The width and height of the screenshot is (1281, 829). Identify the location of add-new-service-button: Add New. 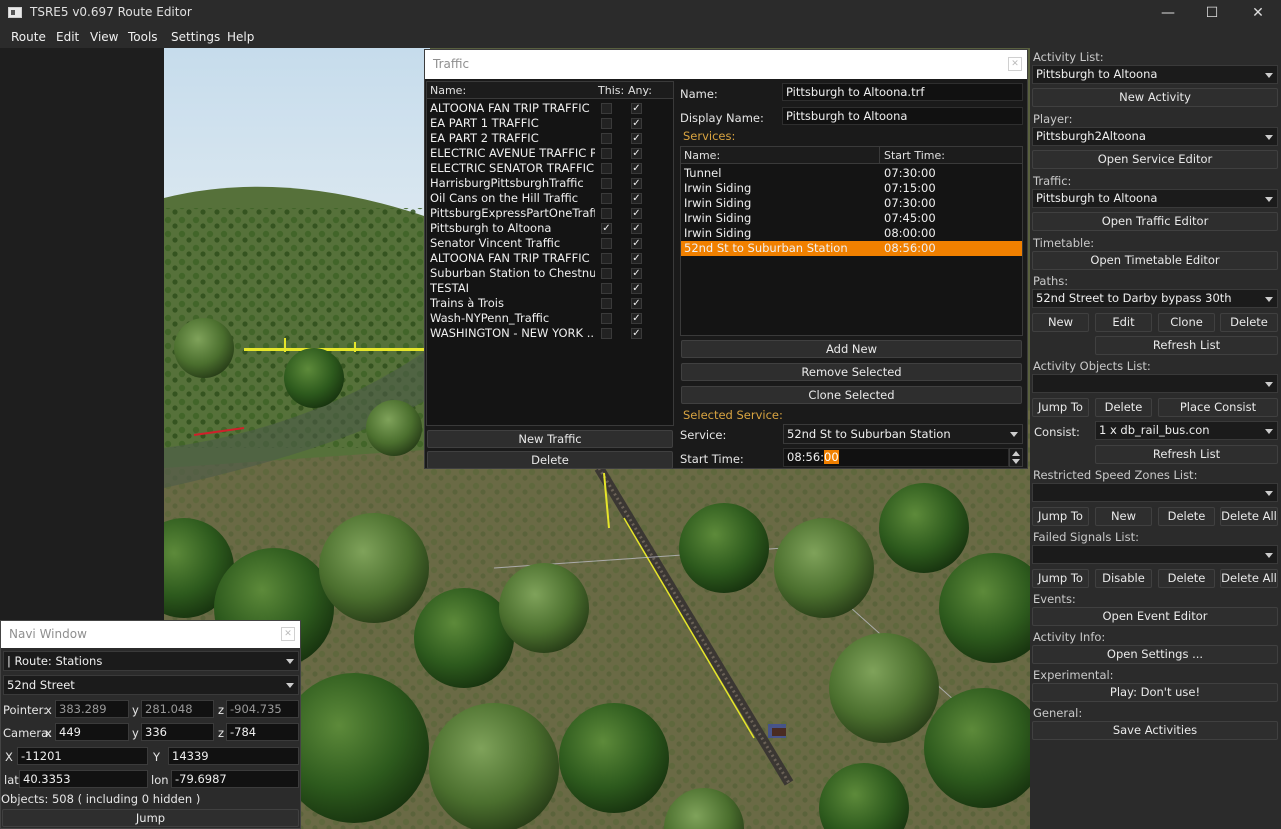
(851, 349).